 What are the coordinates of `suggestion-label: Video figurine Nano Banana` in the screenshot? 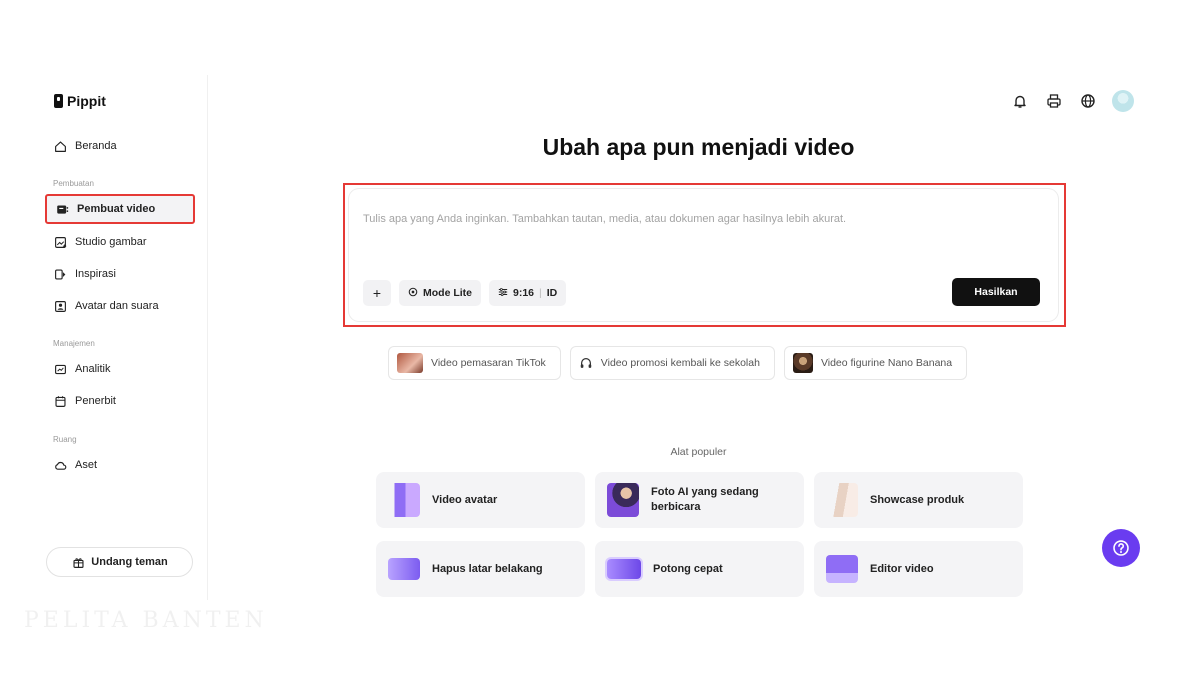 It's located at (886, 363).